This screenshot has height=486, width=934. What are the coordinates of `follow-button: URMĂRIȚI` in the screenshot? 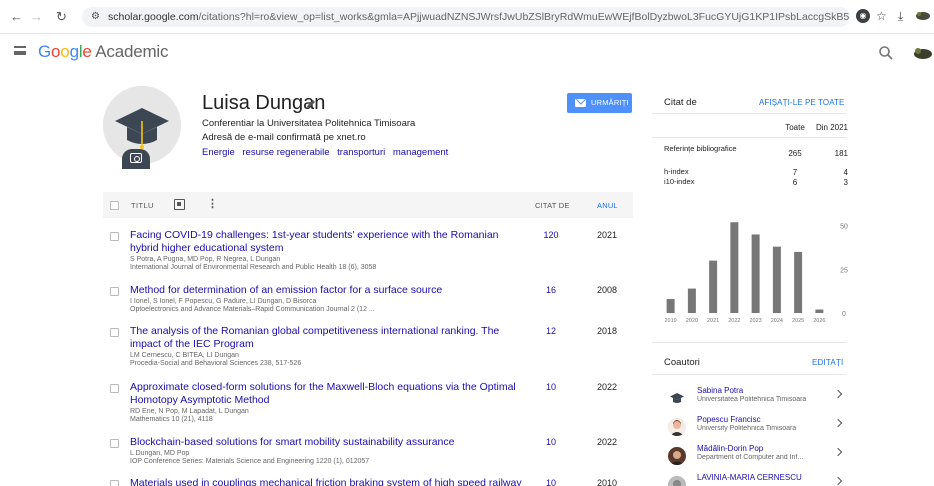 It's located at (599, 103).